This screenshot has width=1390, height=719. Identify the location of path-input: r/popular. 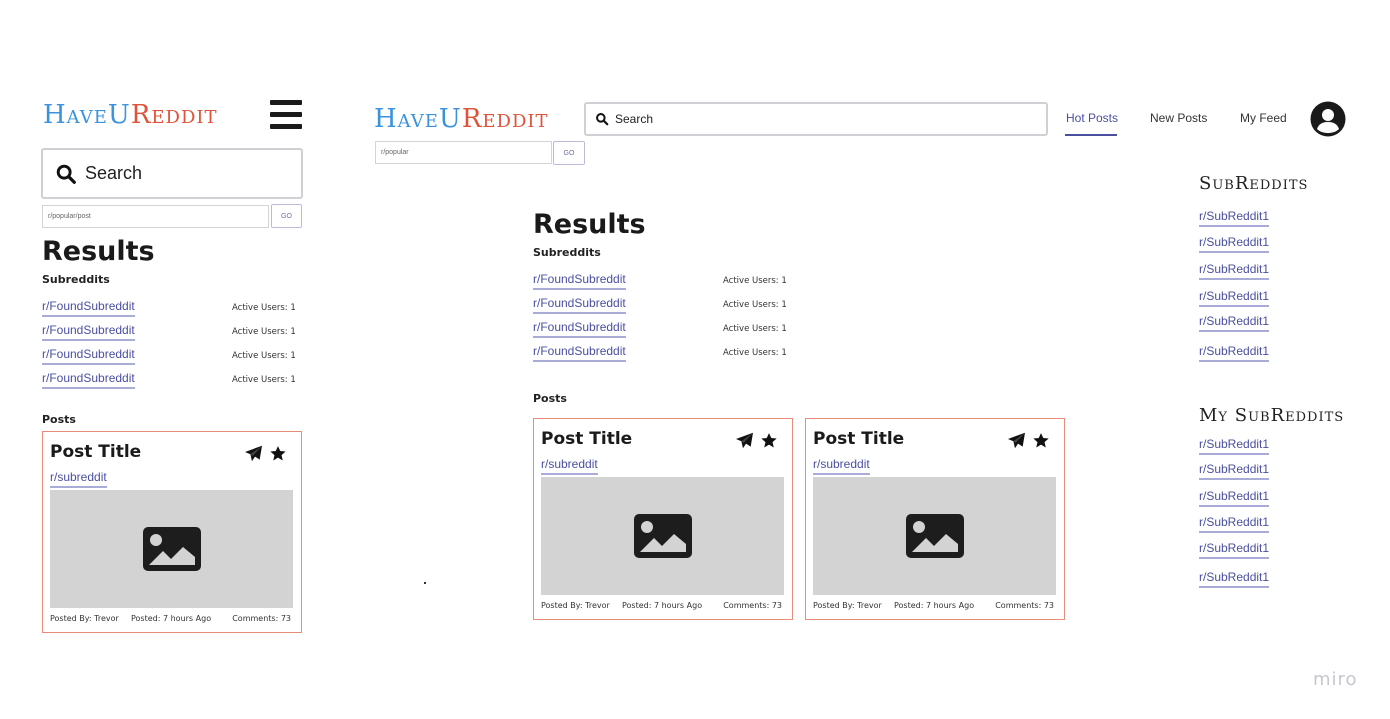
(463, 152).